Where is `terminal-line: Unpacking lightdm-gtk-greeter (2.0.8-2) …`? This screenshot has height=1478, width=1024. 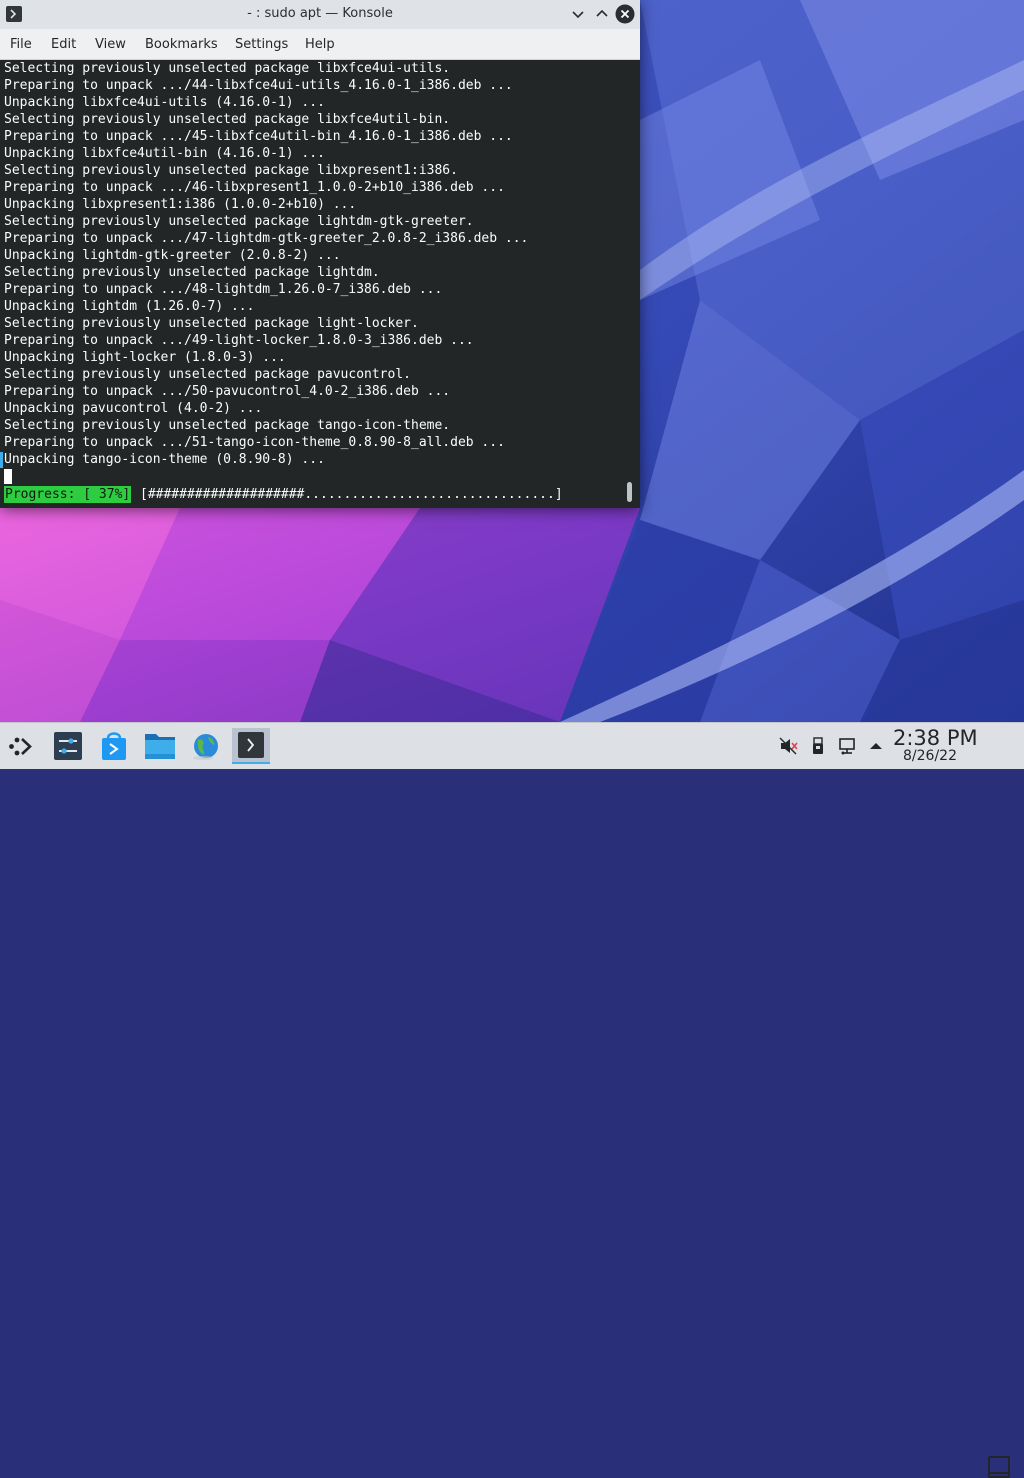 terminal-line: Unpacking lightdm-gtk-greeter (2.0.8-2) … is located at coordinates (172, 255).